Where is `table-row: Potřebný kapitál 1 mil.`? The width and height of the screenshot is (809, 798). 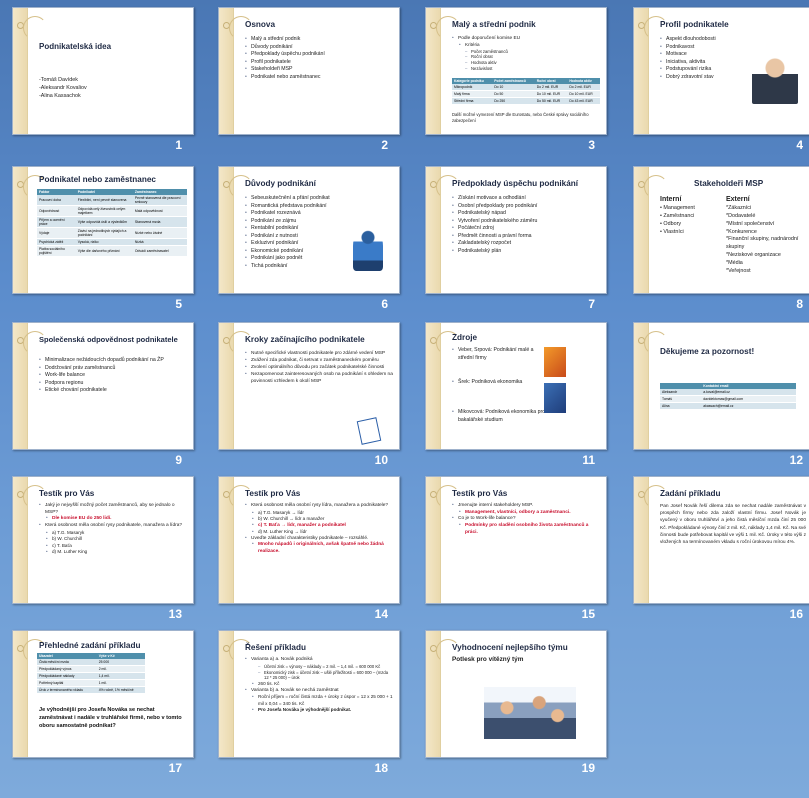 table-row: Potřebný kapitál 1 mil. is located at coordinates (91, 683).